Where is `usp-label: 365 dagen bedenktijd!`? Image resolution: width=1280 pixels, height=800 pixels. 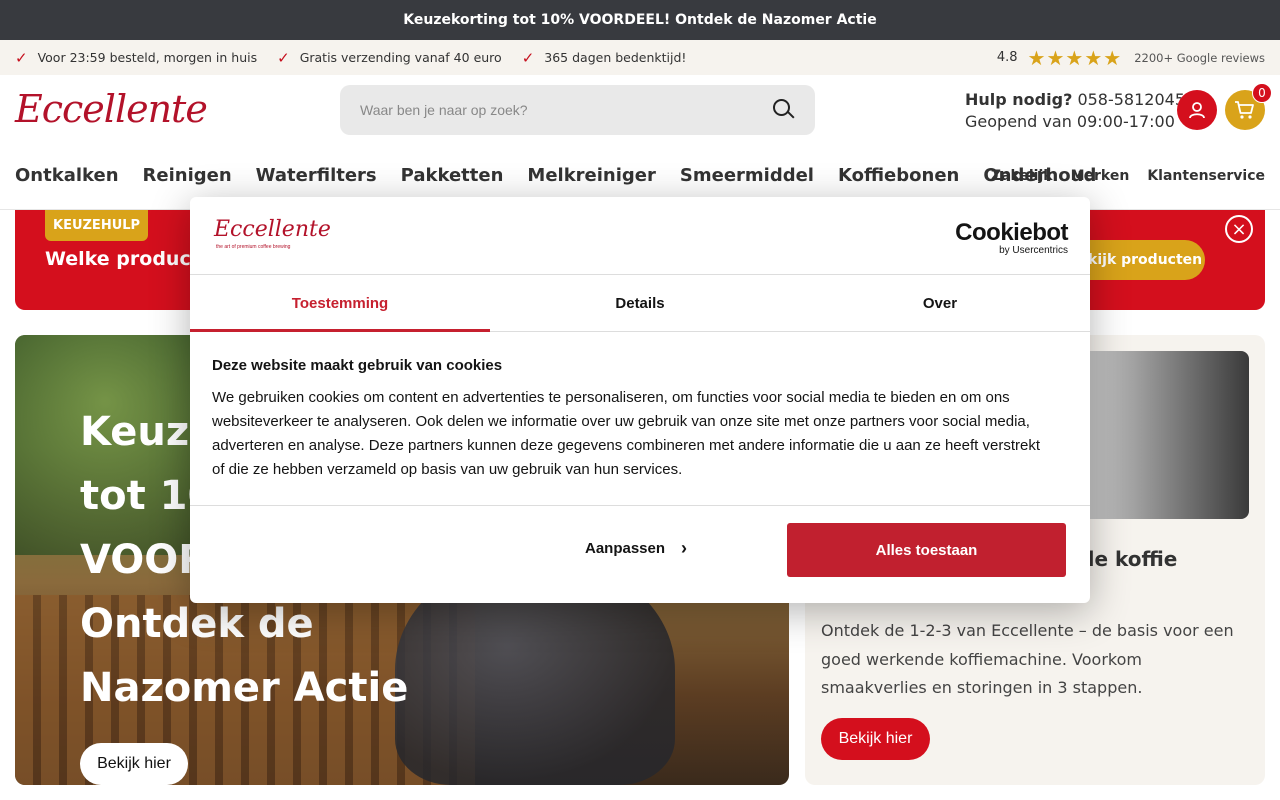 usp-label: 365 dagen bedenktijd! is located at coordinates (615, 57).